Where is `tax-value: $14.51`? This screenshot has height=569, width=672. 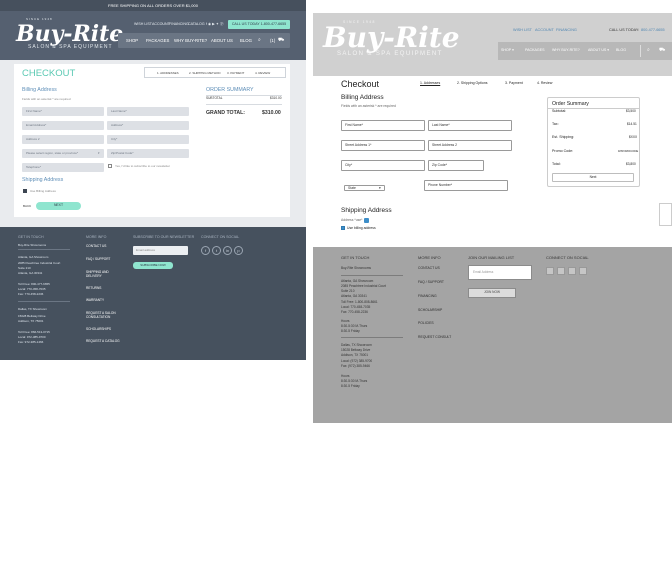
tax-value: $14.51 is located at coordinates (632, 124).